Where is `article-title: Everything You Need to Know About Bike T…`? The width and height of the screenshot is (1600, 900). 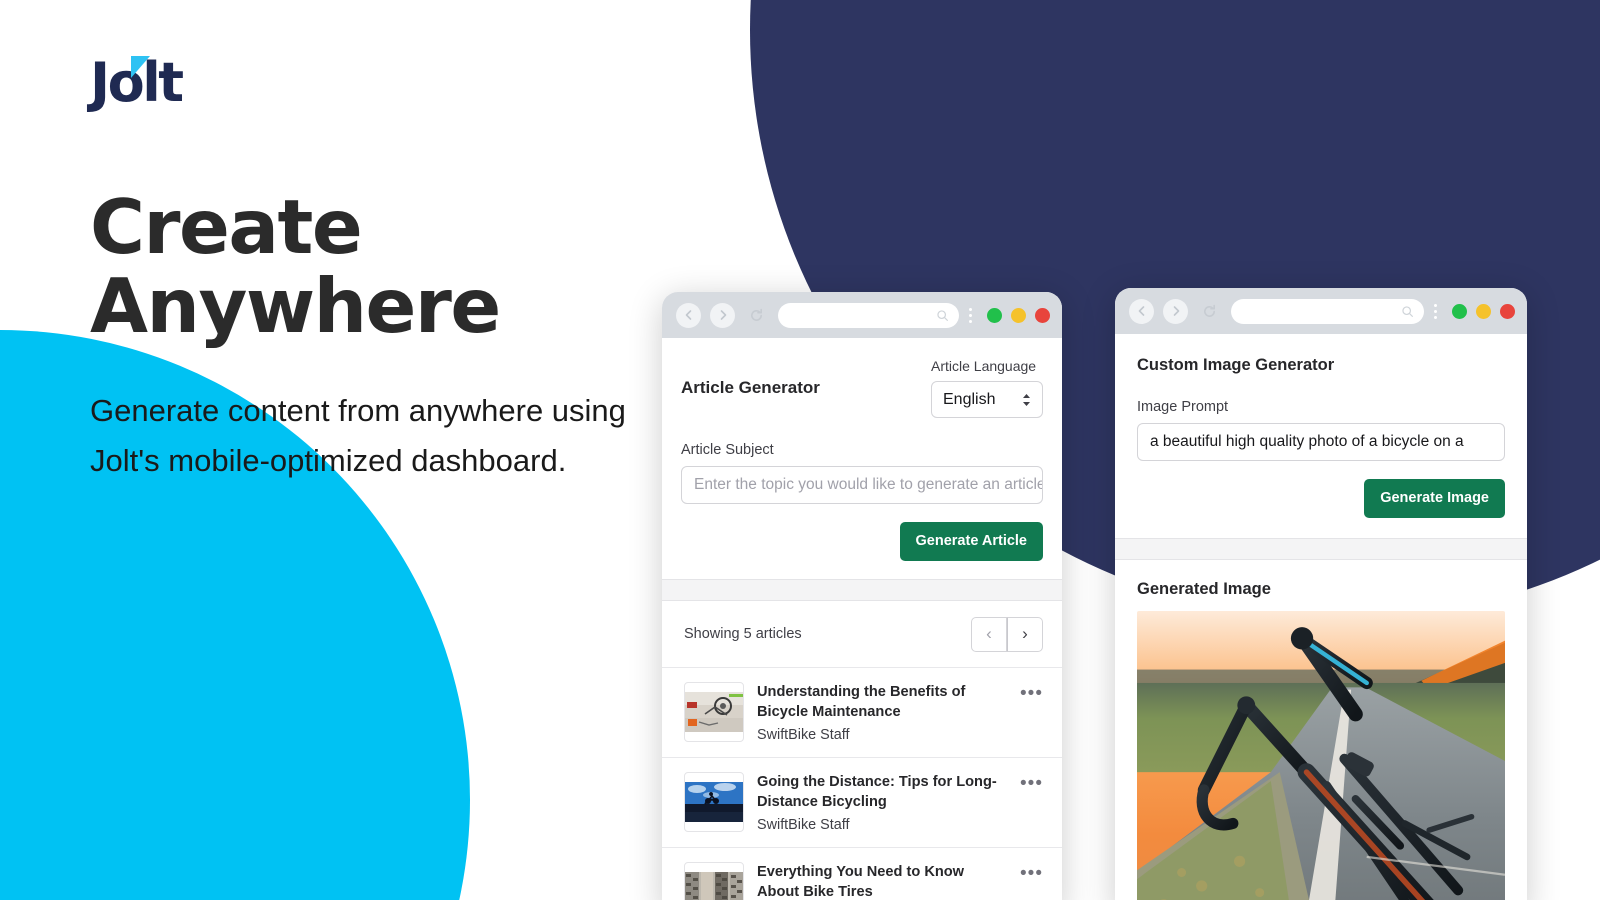 article-title: Everything You Need to Know About Bike T… is located at coordinates (861, 882).